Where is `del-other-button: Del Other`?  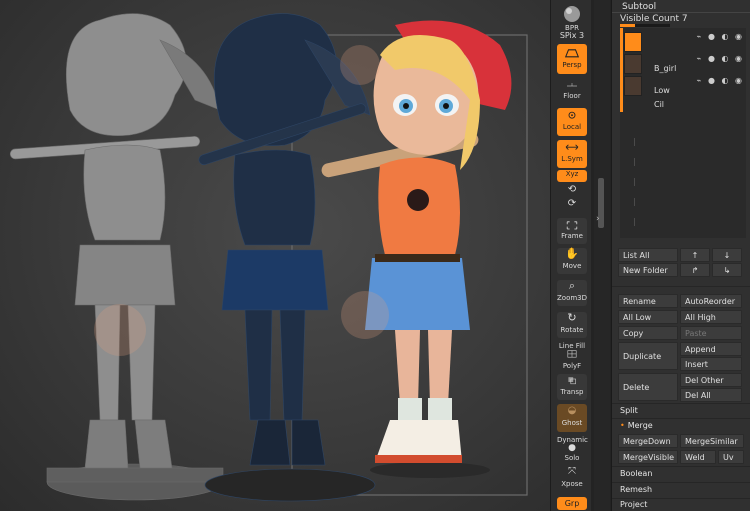 del-other-button: Del Other is located at coordinates (711, 380).